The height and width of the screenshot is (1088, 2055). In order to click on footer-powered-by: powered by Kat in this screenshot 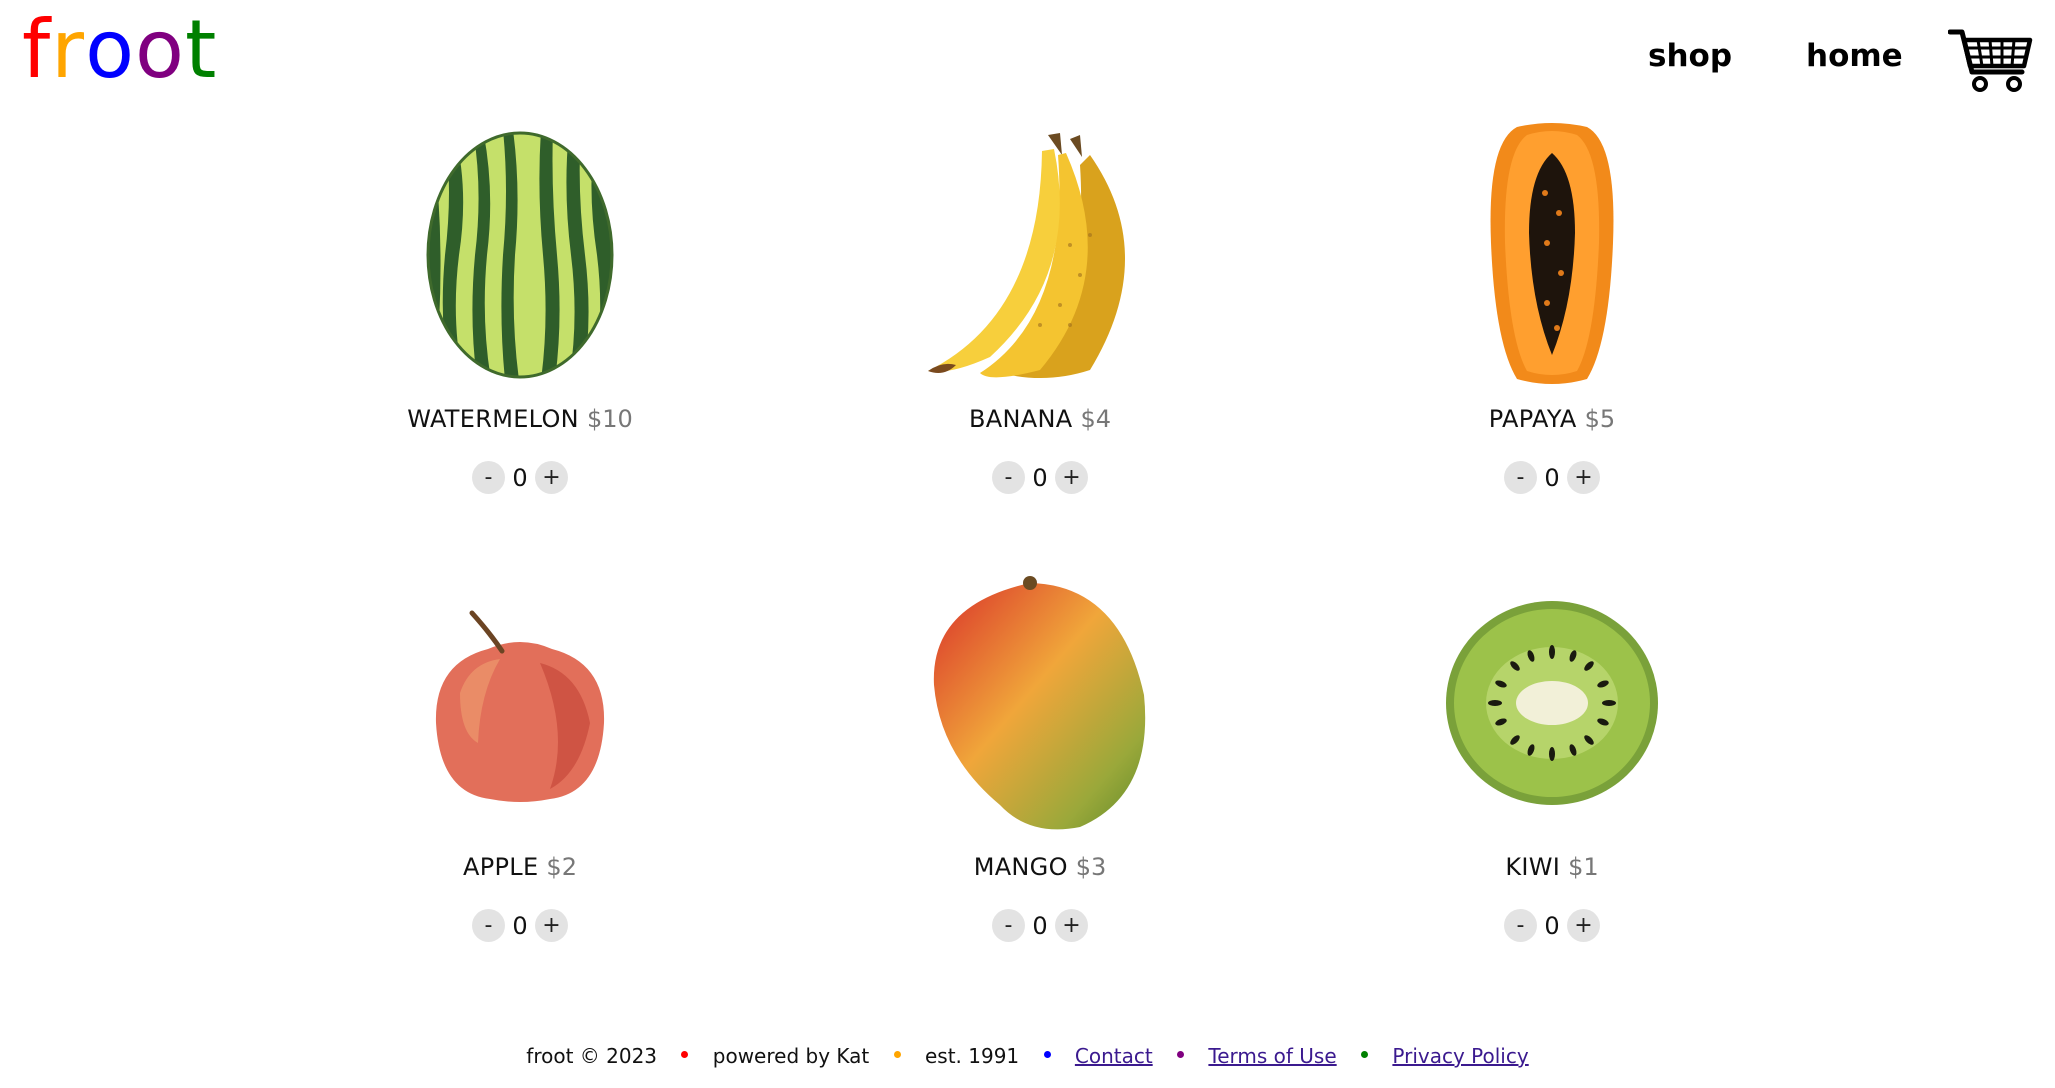, I will do `click(791, 1056)`.